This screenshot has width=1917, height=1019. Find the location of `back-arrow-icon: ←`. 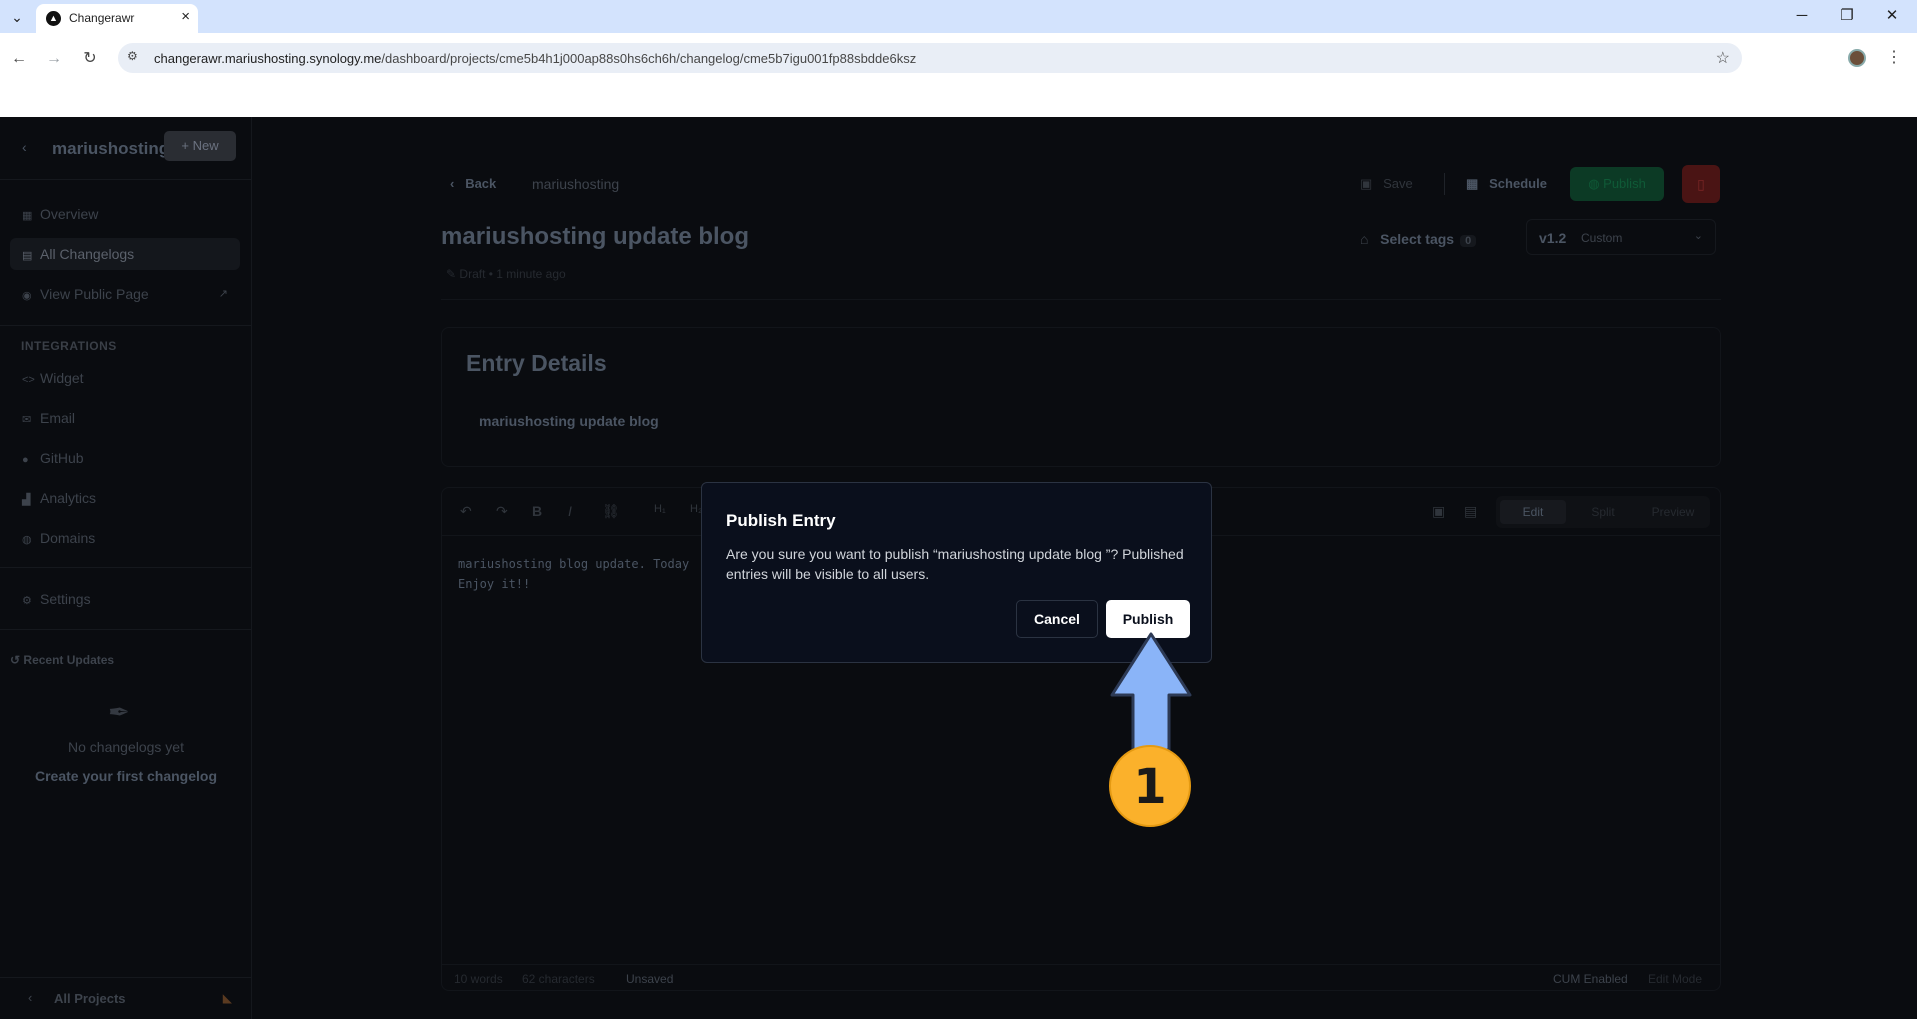

back-arrow-icon: ← is located at coordinates (19, 59).